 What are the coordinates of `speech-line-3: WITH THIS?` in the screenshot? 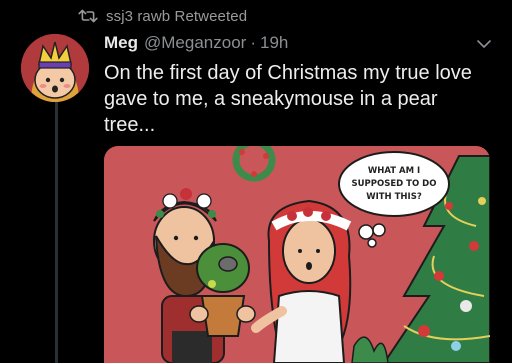 It's located at (394, 197).